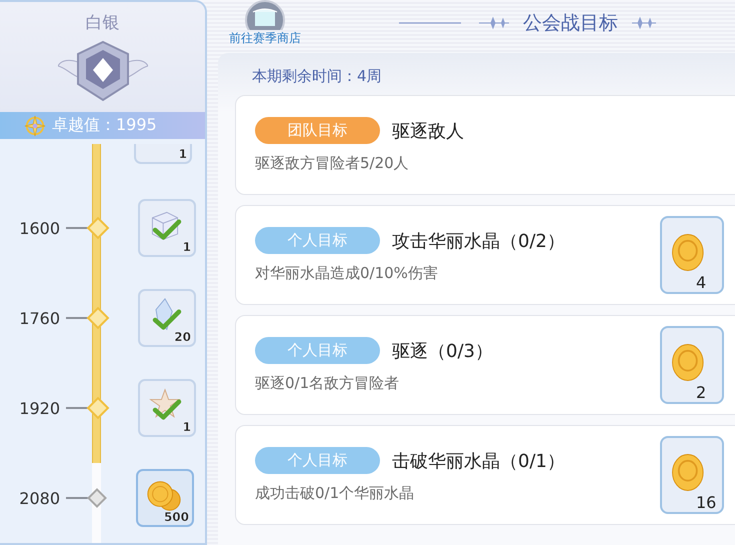  What do you see at coordinates (103, 23) in the screenshot?
I see `rank-title: 白银` at bounding box center [103, 23].